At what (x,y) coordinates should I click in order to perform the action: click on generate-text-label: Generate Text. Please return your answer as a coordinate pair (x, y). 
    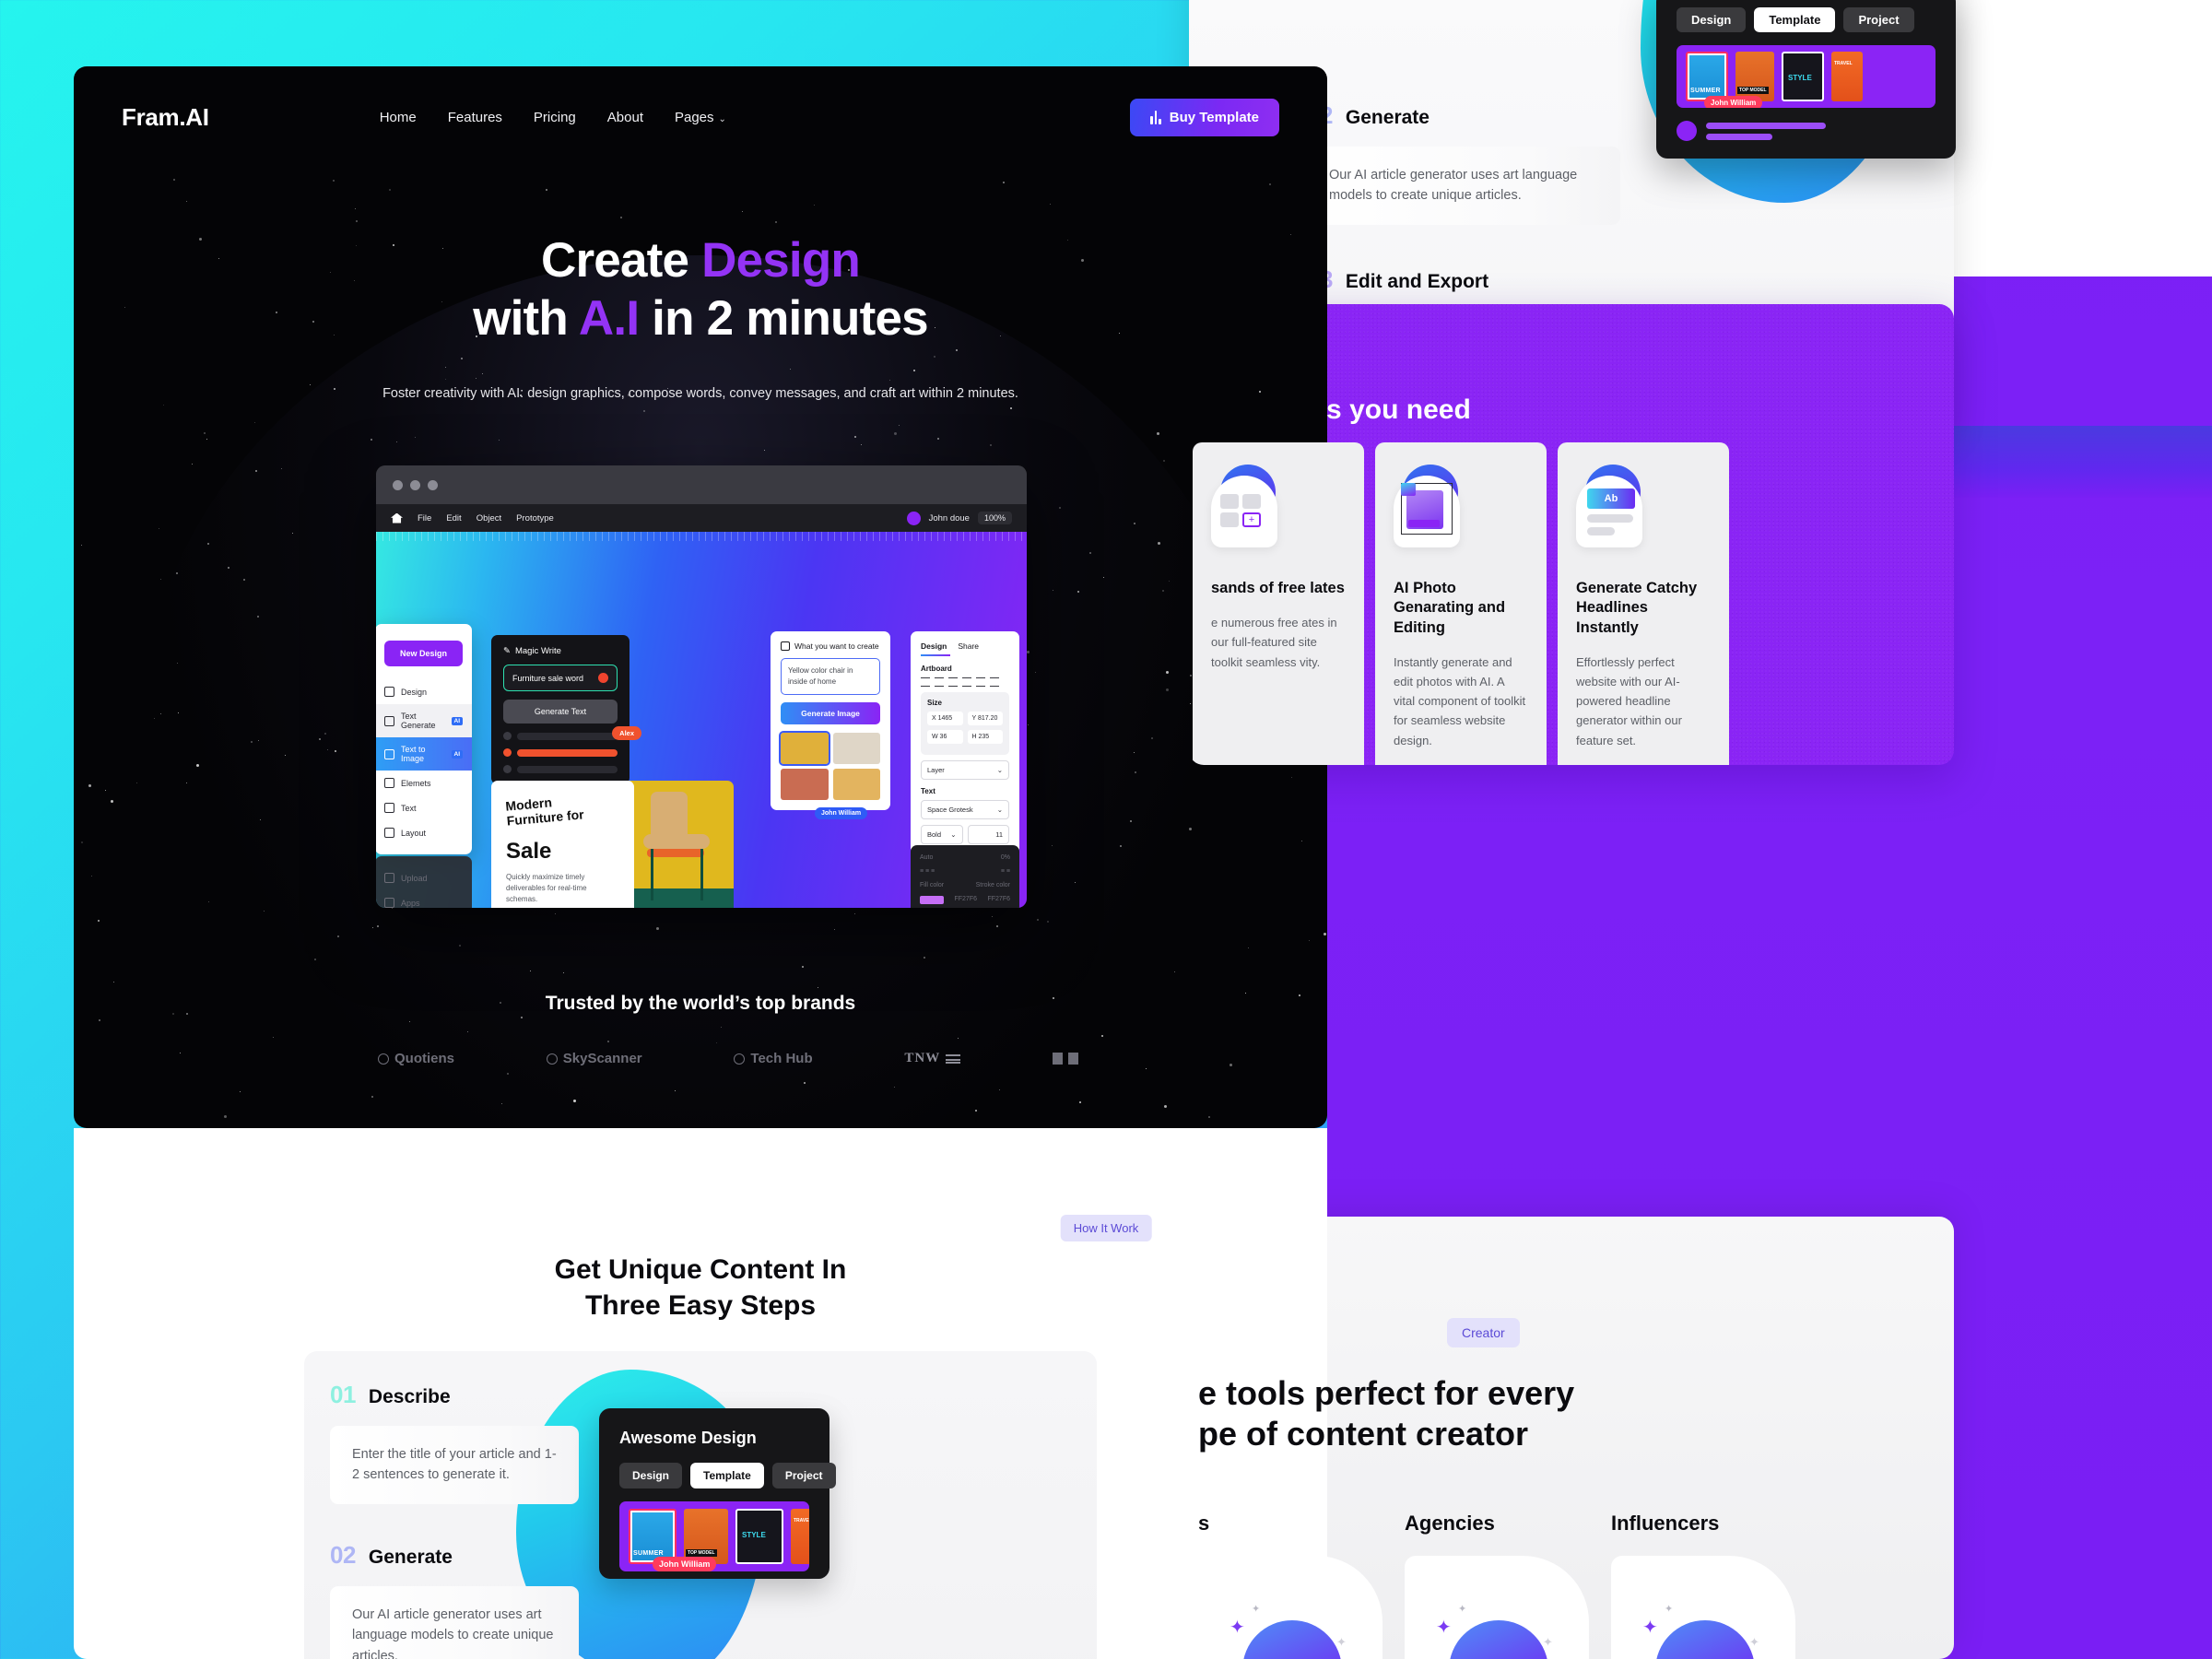
    Looking at the image, I should click on (560, 711).